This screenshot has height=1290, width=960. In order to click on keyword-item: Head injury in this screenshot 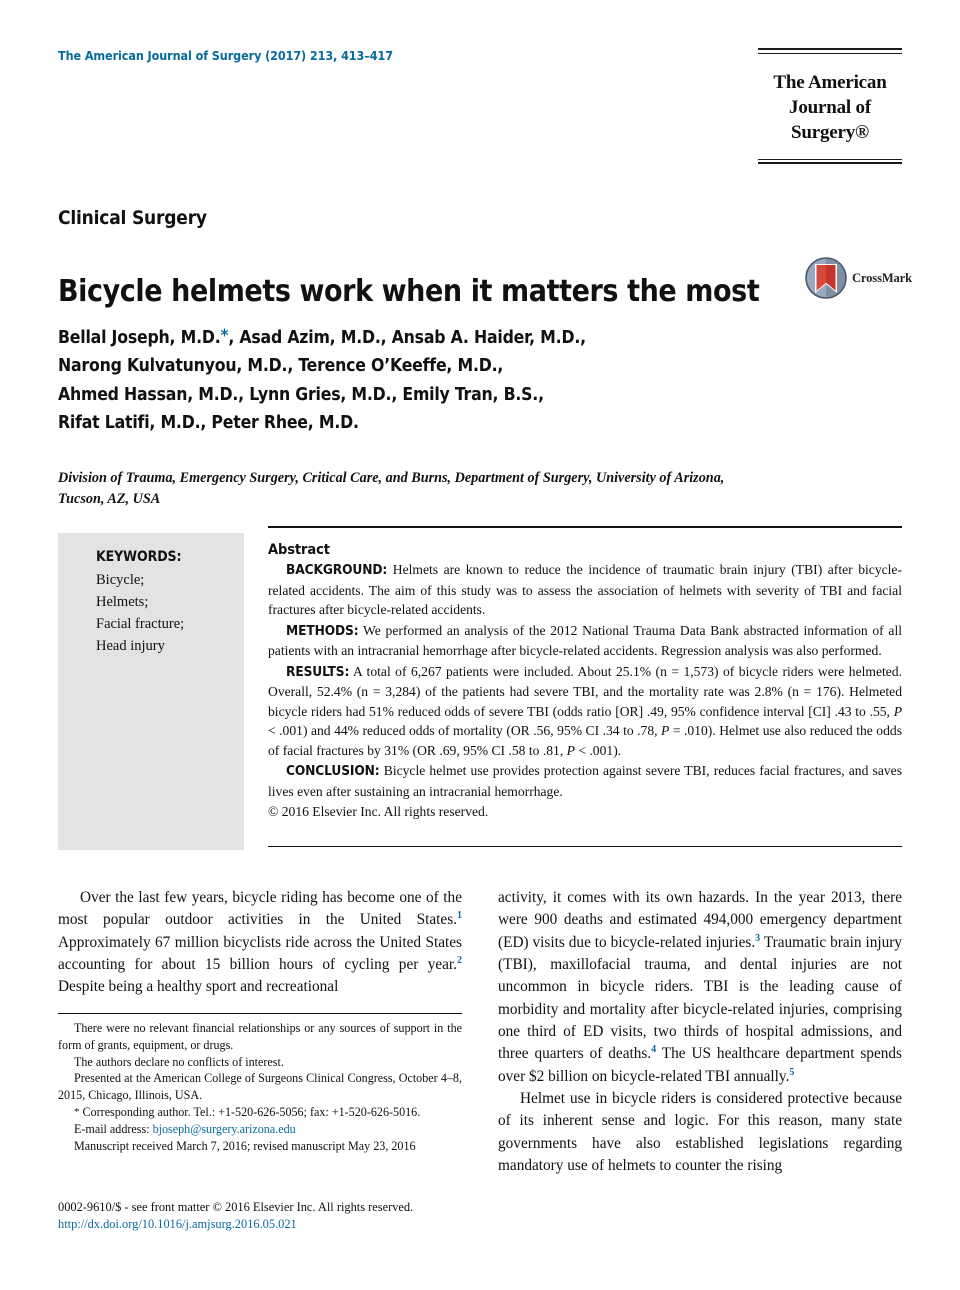, I will do `click(130, 646)`.